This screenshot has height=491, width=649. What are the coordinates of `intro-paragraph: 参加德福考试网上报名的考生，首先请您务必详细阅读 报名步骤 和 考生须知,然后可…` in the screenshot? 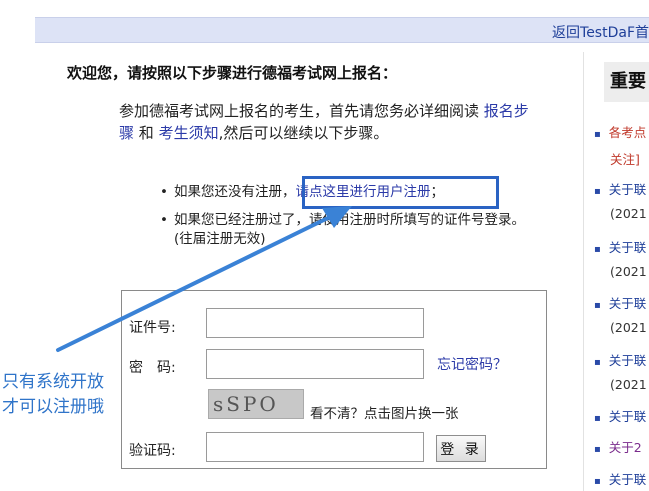 It's located at (324, 122).